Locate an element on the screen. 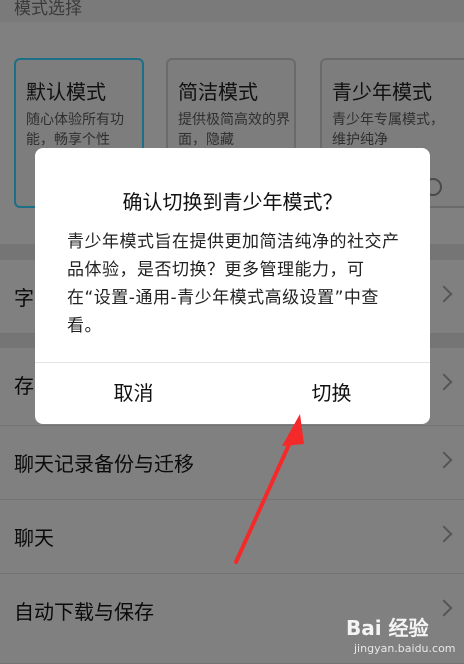  red-arrow-annotation is located at coordinates (269, 489).